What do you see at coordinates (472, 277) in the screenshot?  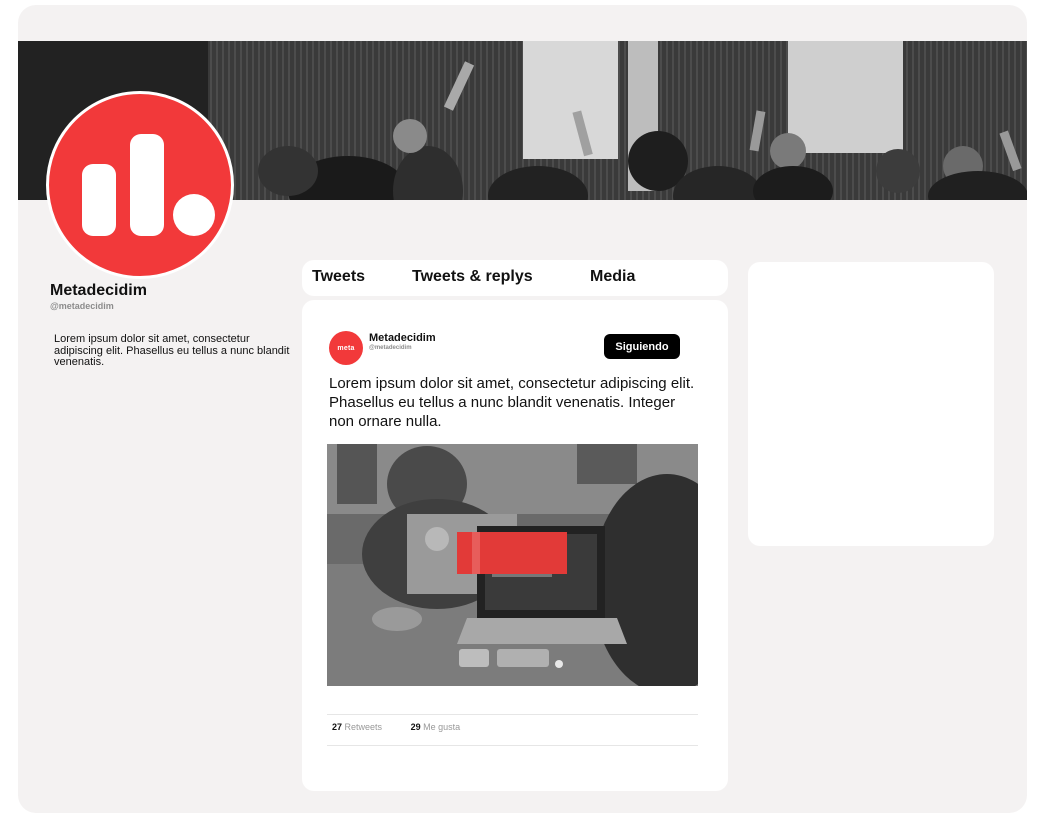 I see `tab-tweets-and-replies: Tweets & replys` at bounding box center [472, 277].